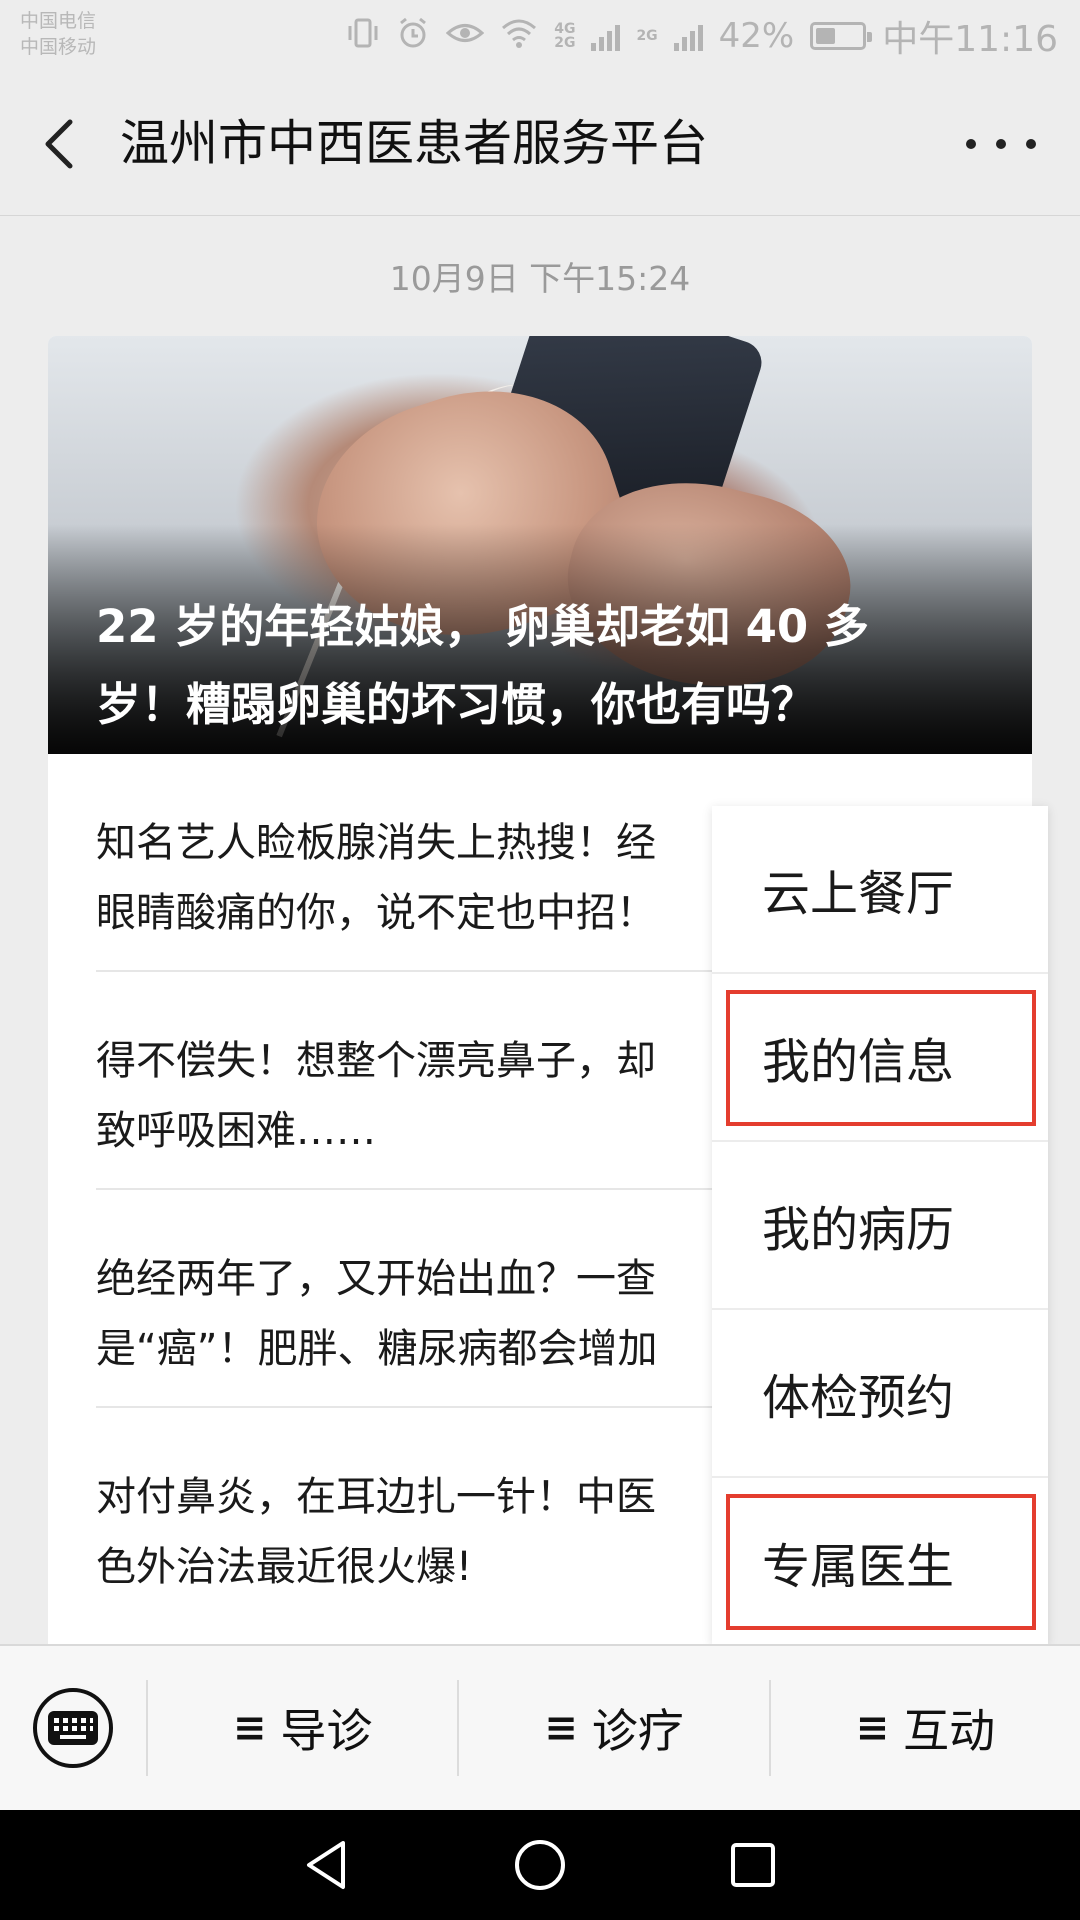 Image resolution: width=1080 pixels, height=1920 pixels. What do you see at coordinates (880, 890) in the screenshot?
I see `menu-item-cloud-restaurant: 云上餐厅` at bounding box center [880, 890].